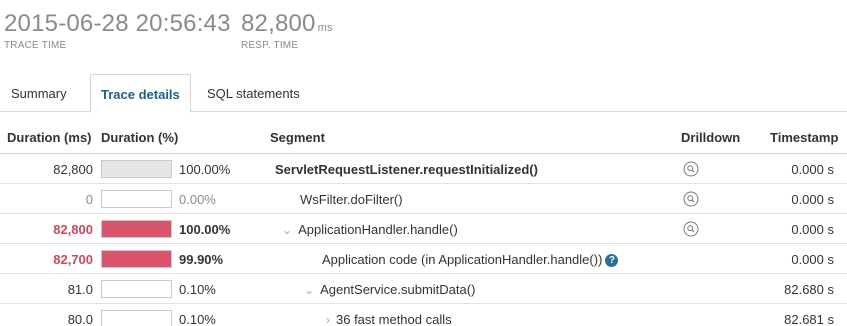 Image resolution: width=847 pixels, height=326 pixels. Describe the element at coordinates (378, 229) in the screenshot. I see `segment-name: ApplicationHandler.handle()` at that location.